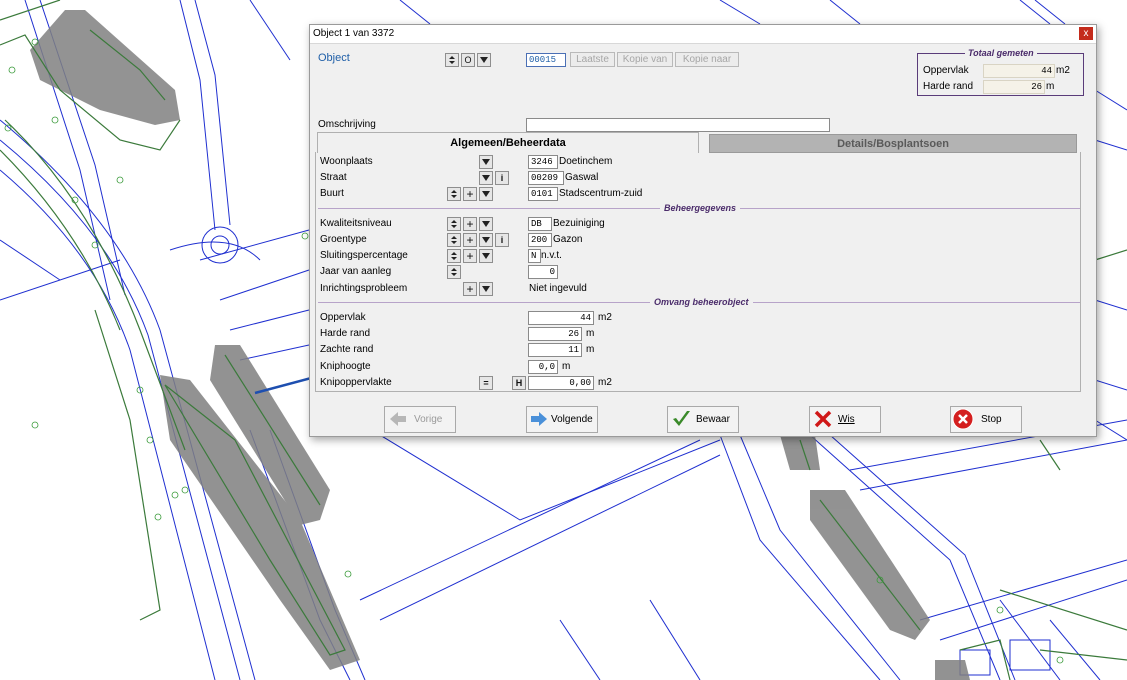 This screenshot has width=1127, height=680. I want to click on dialog-titlebar: Object 1 van 3372 x, so click(703, 34).